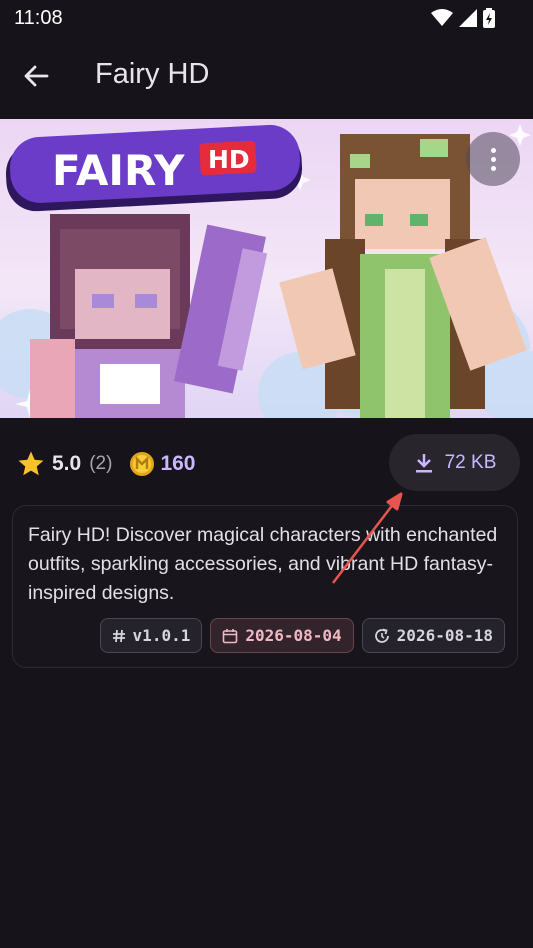  What do you see at coordinates (31, 463) in the screenshot?
I see `star-icon` at bounding box center [31, 463].